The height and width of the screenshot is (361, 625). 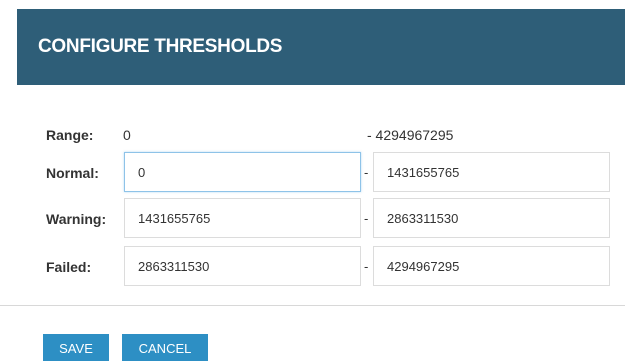 What do you see at coordinates (69, 267) in the screenshot?
I see `failed-label: Failed:` at bounding box center [69, 267].